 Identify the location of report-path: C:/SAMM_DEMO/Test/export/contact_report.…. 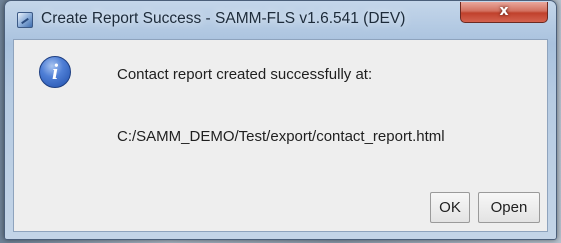
(281, 136).